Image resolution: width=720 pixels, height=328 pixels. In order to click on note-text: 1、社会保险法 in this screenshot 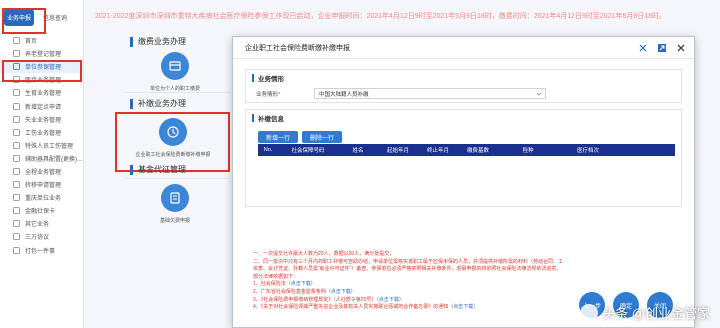, I will do `click(269, 284)`.